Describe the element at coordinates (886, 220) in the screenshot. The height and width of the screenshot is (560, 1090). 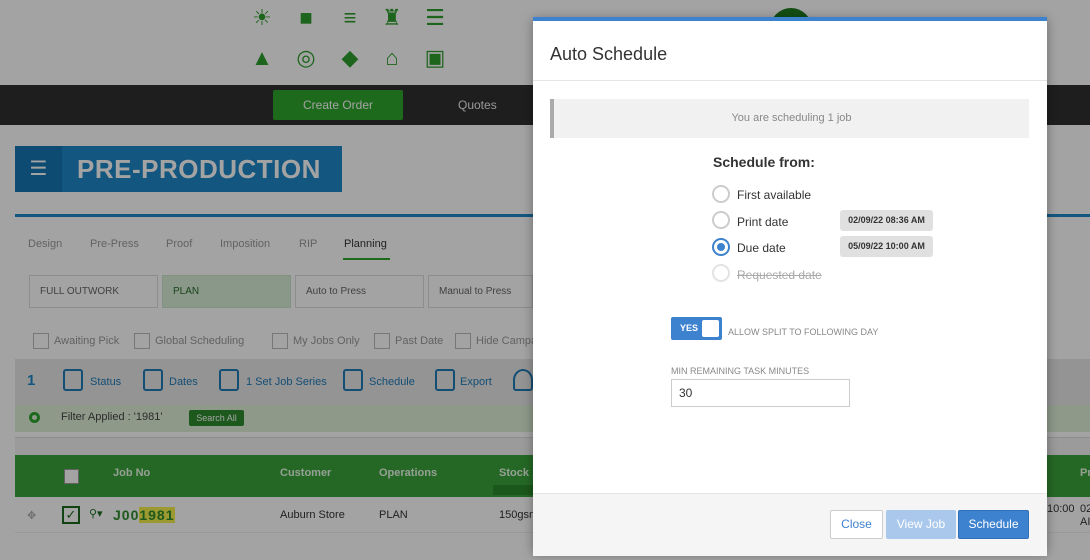
I see `print-date-value: 02/09/22 08:36 AM` at that location.